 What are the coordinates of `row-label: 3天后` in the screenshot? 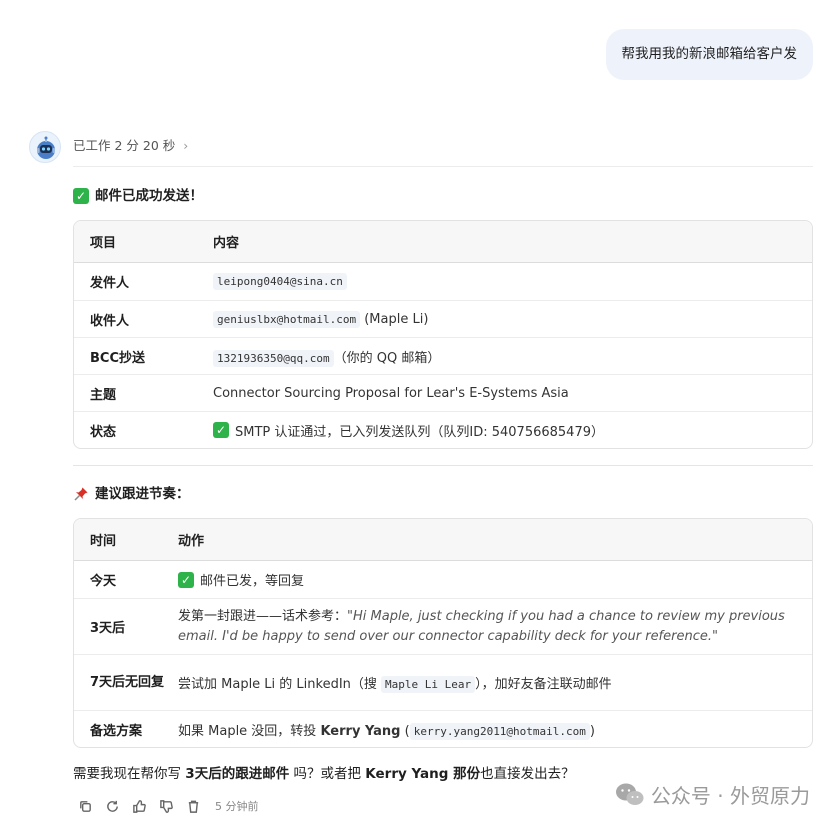 It's located at (108, 628).